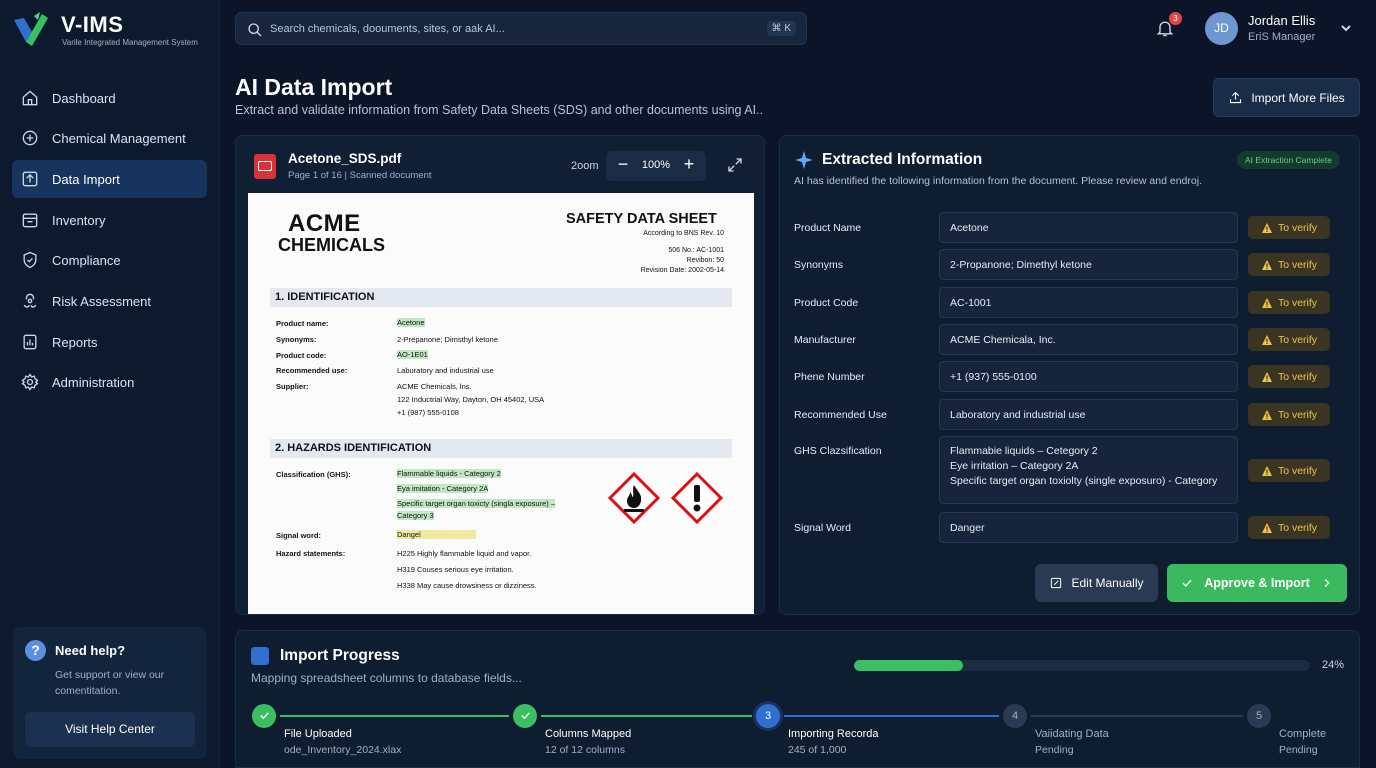  What do you see at coordinates (331, 245) in the screenshot?
I see `sds-company-line2: CHEMICALS` at bounding box center [331, 245].